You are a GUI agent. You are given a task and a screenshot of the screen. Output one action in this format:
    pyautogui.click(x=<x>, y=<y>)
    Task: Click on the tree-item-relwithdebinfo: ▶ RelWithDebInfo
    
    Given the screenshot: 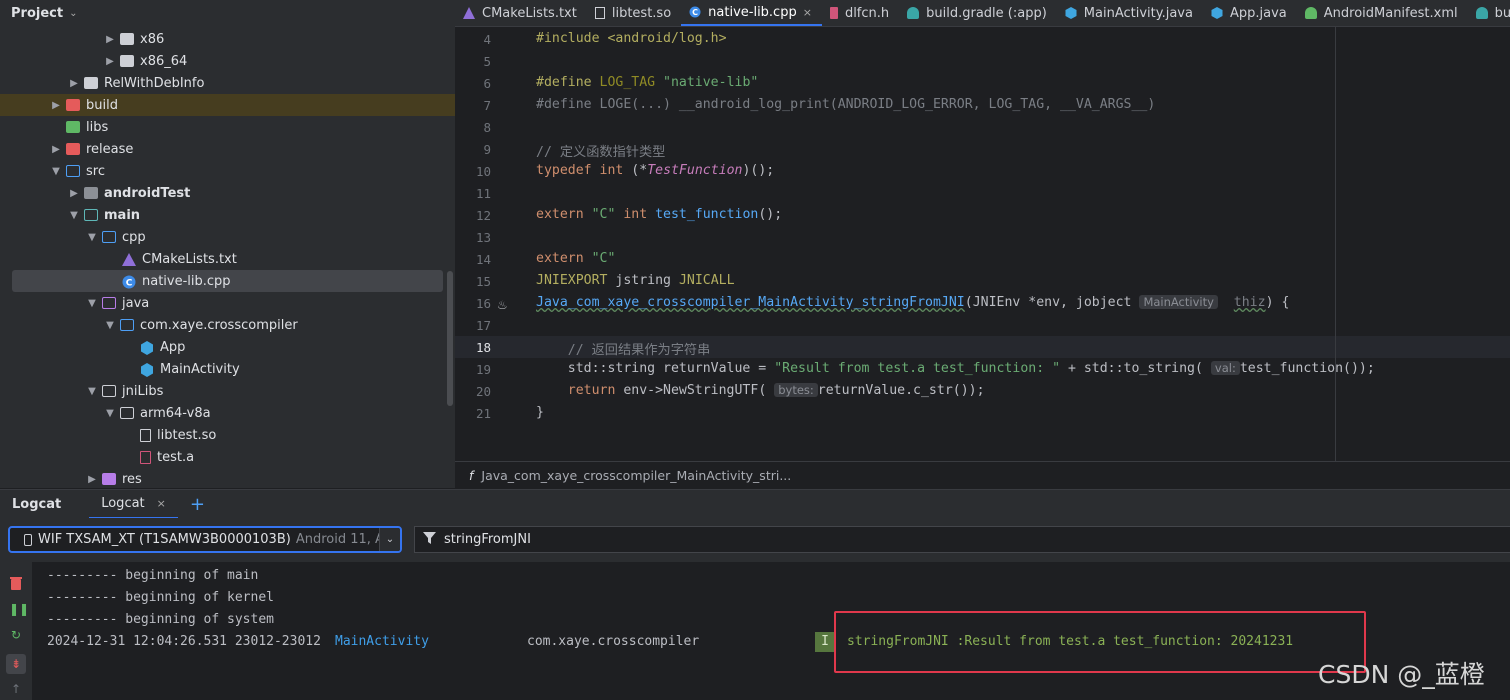 What is the action you would take?
    pyautogui.click(x=227, y=83)
    